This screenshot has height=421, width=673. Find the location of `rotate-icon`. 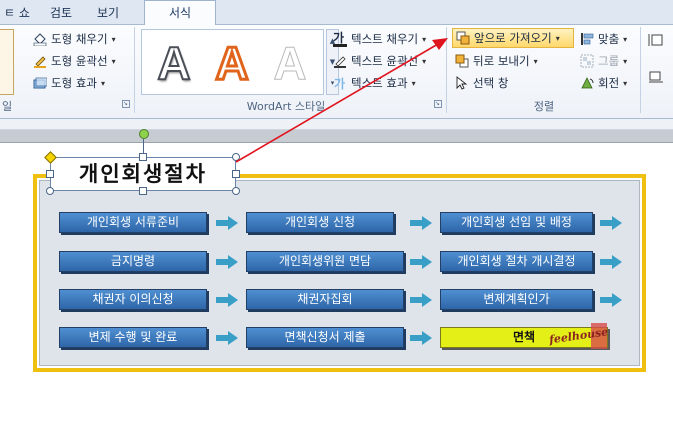

rotate-icon is located at coordinates (587, 83).